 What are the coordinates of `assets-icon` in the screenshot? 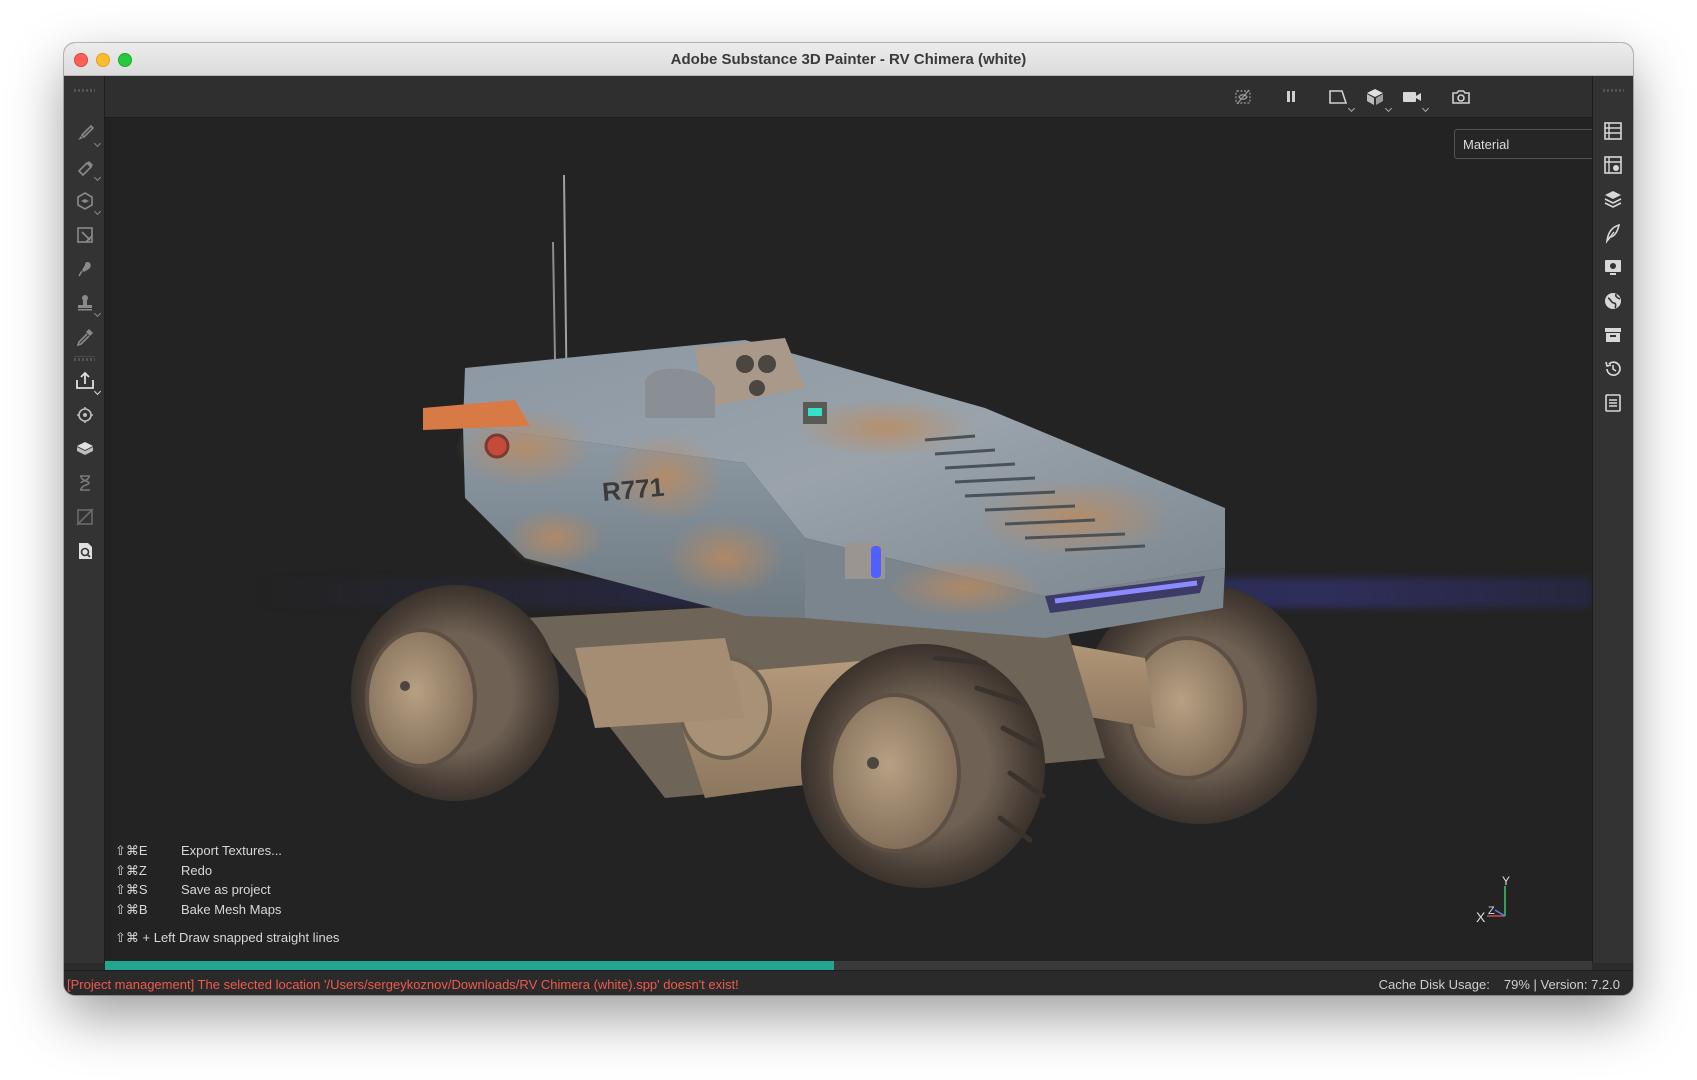 It's located at (1613, 335).